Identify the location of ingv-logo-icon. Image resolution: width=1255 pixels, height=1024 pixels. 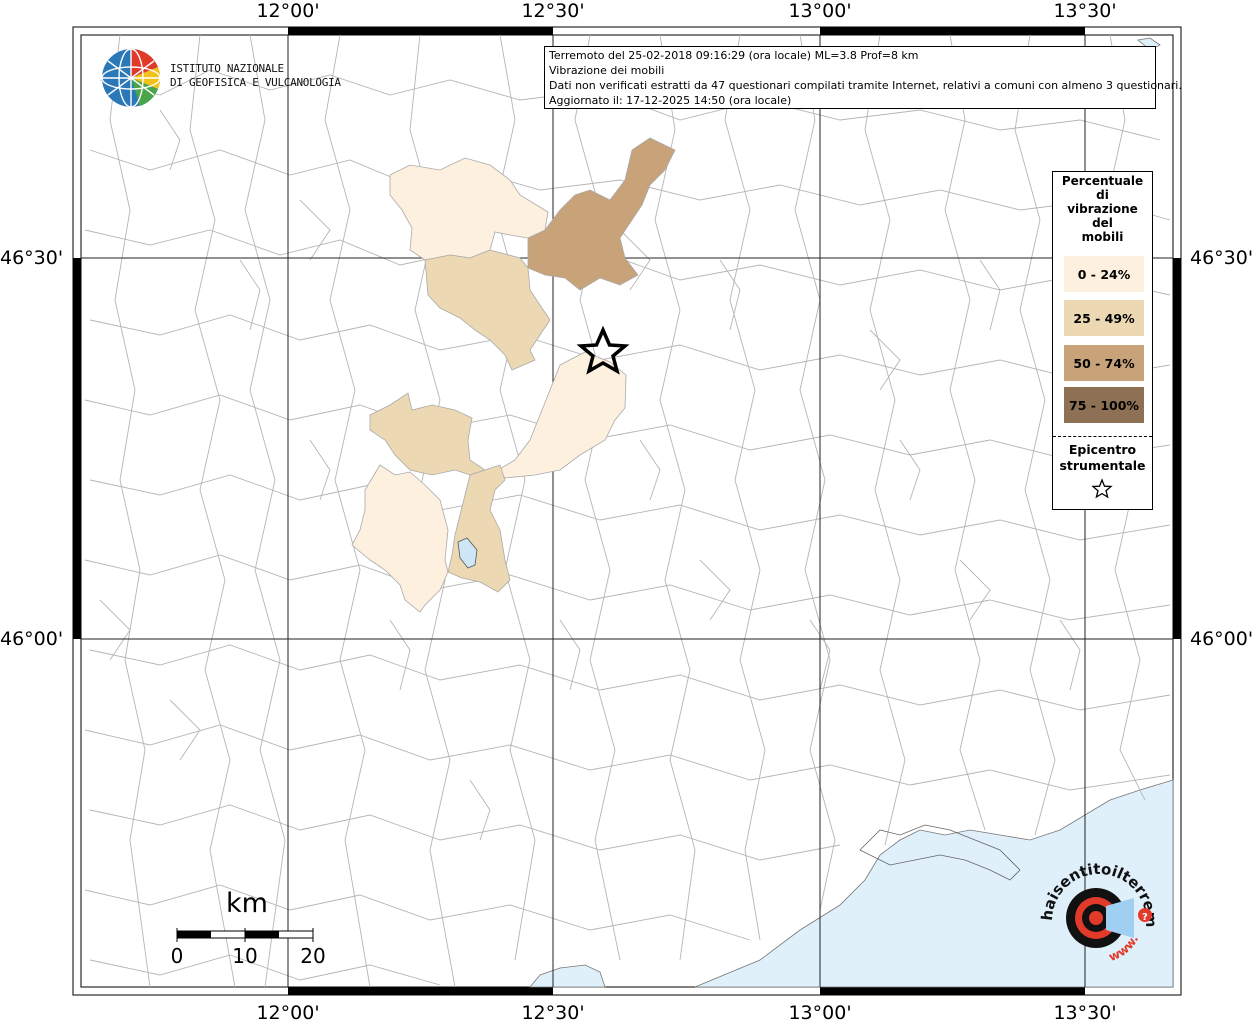
(131, 78).